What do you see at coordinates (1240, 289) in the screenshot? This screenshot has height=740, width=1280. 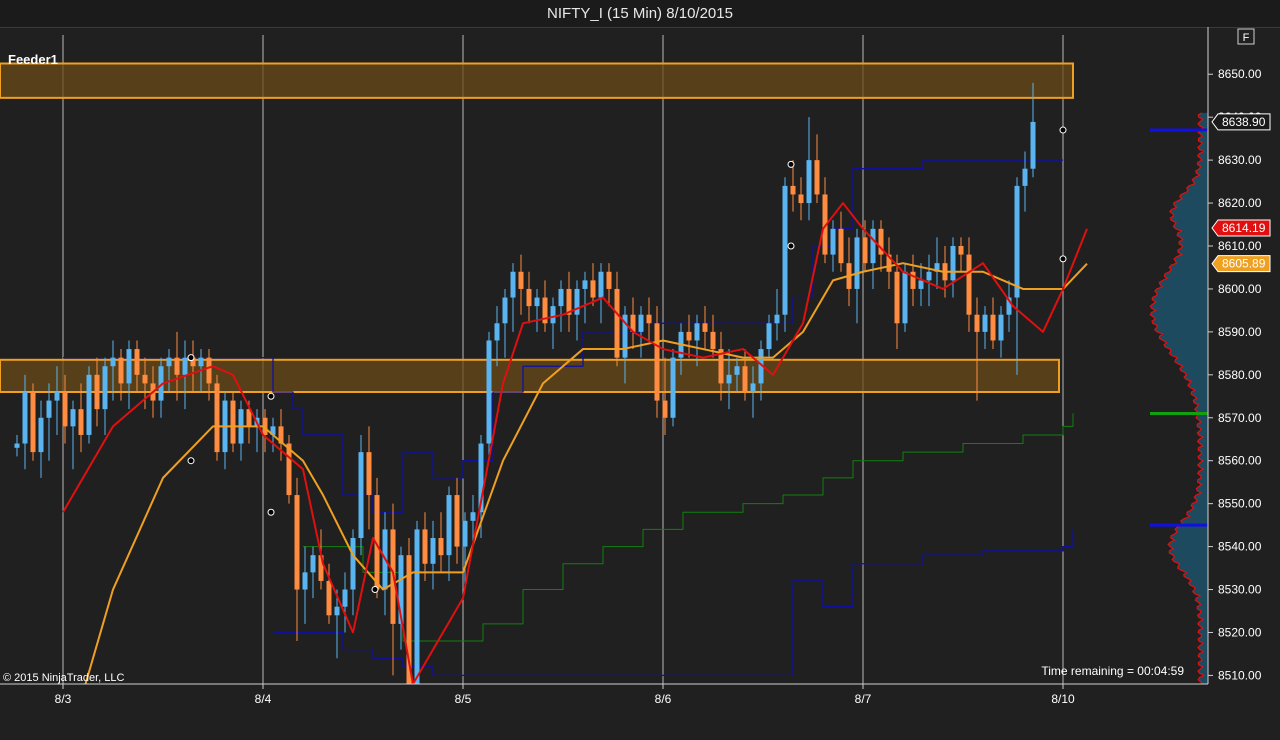 I see `y-tick-label: 8600.00` at bounding box center [1240, 289].